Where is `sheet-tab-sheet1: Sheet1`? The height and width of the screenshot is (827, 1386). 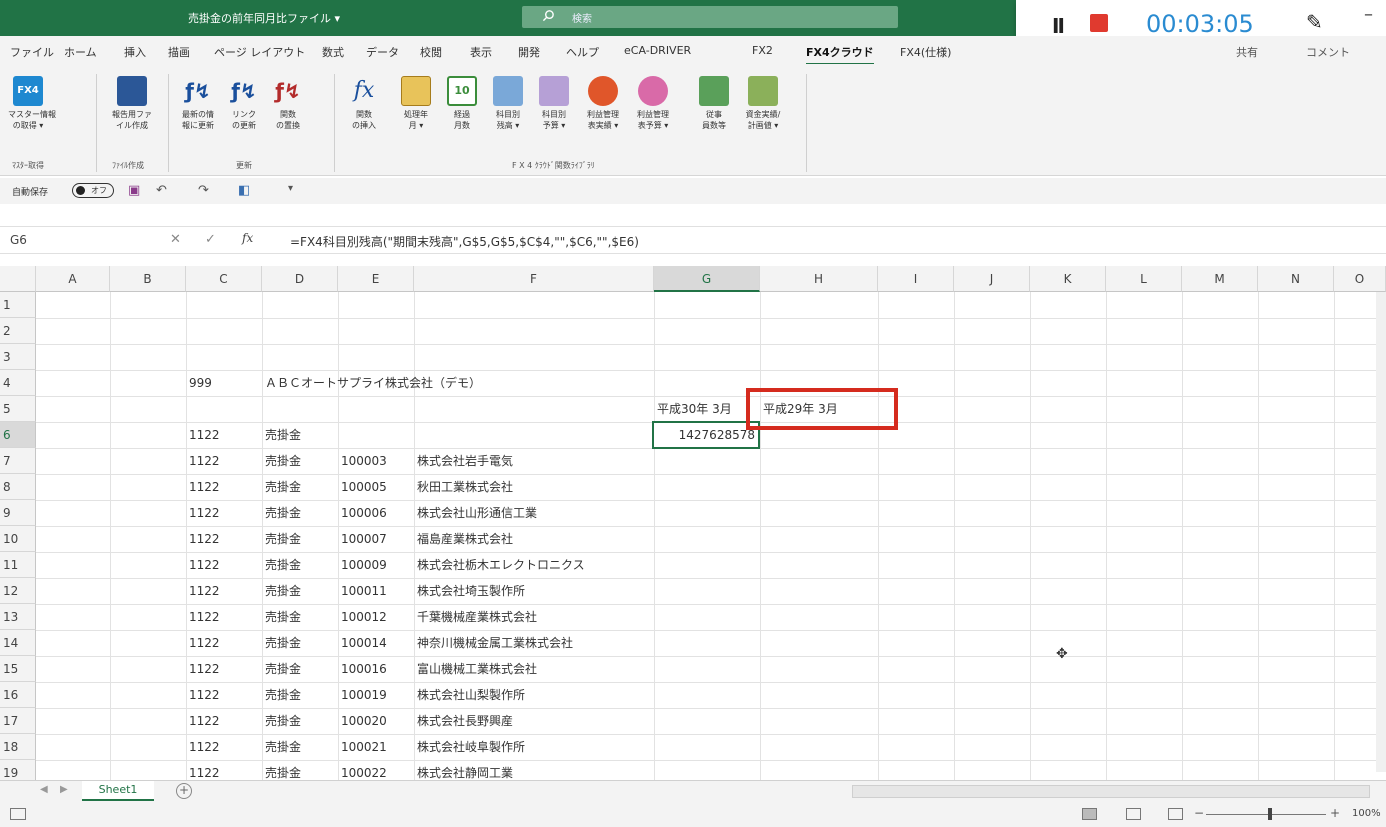
sheet-tab-sheet1: Sheet1 is located at coordinates (118, 791).